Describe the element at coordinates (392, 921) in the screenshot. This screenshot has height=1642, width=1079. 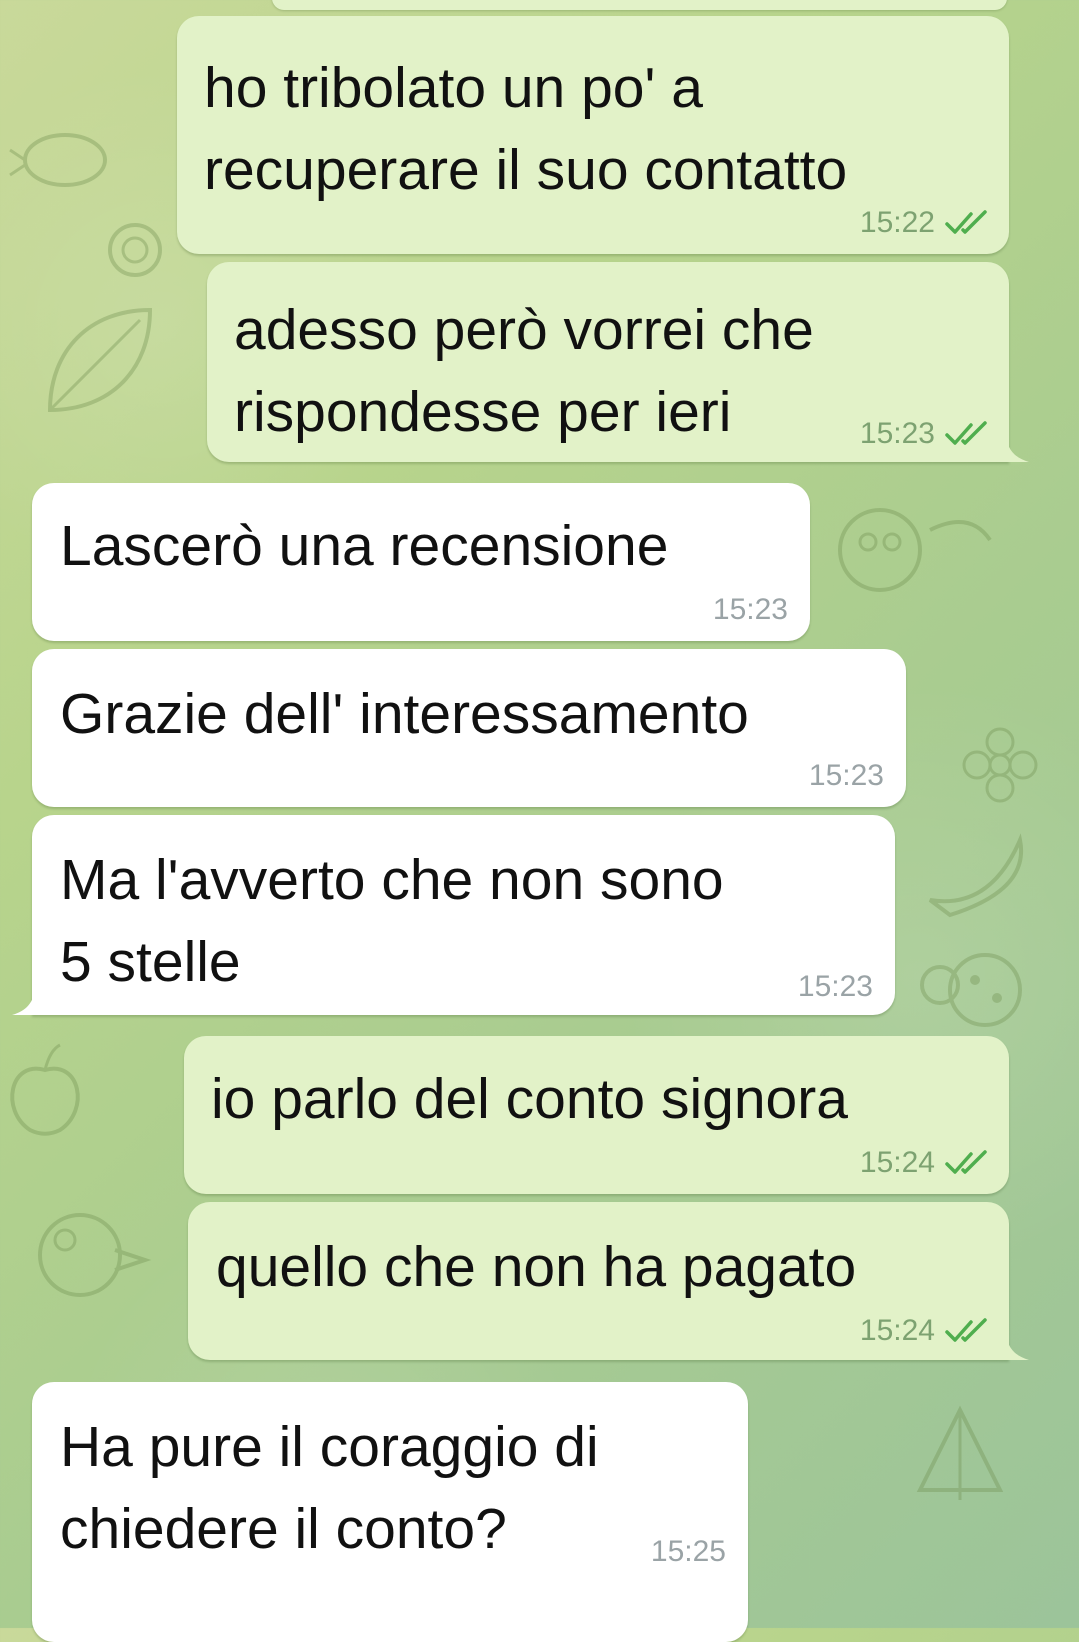
I see `message-text: Ma l'avverto che non sono 5 stelle` at that location.